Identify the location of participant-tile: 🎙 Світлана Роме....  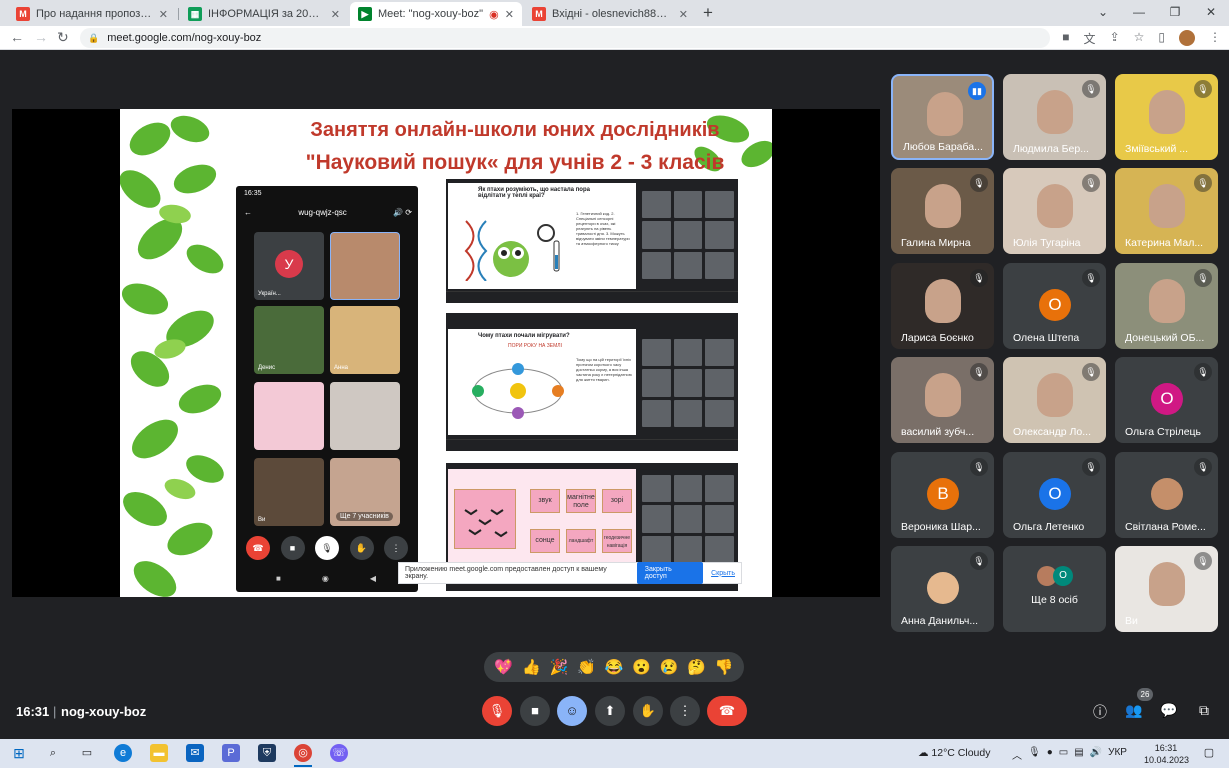
(1166, 495).